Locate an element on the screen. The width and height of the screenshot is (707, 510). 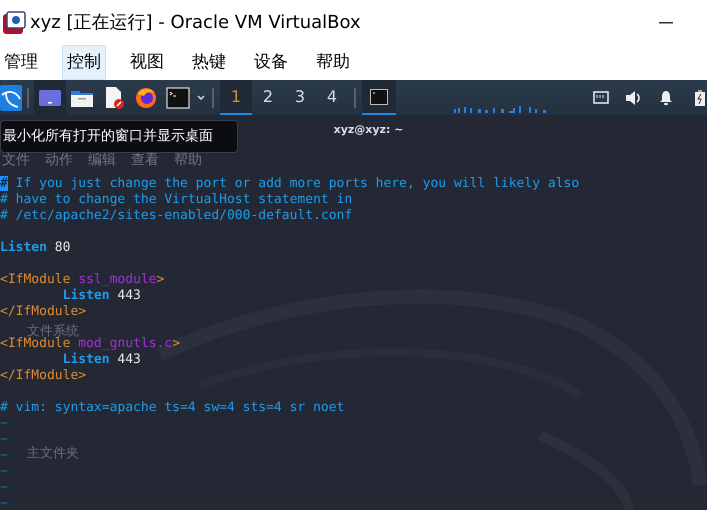
code-line: <IfModule mod_gnutls.c> is located at coordinates (90, 344).